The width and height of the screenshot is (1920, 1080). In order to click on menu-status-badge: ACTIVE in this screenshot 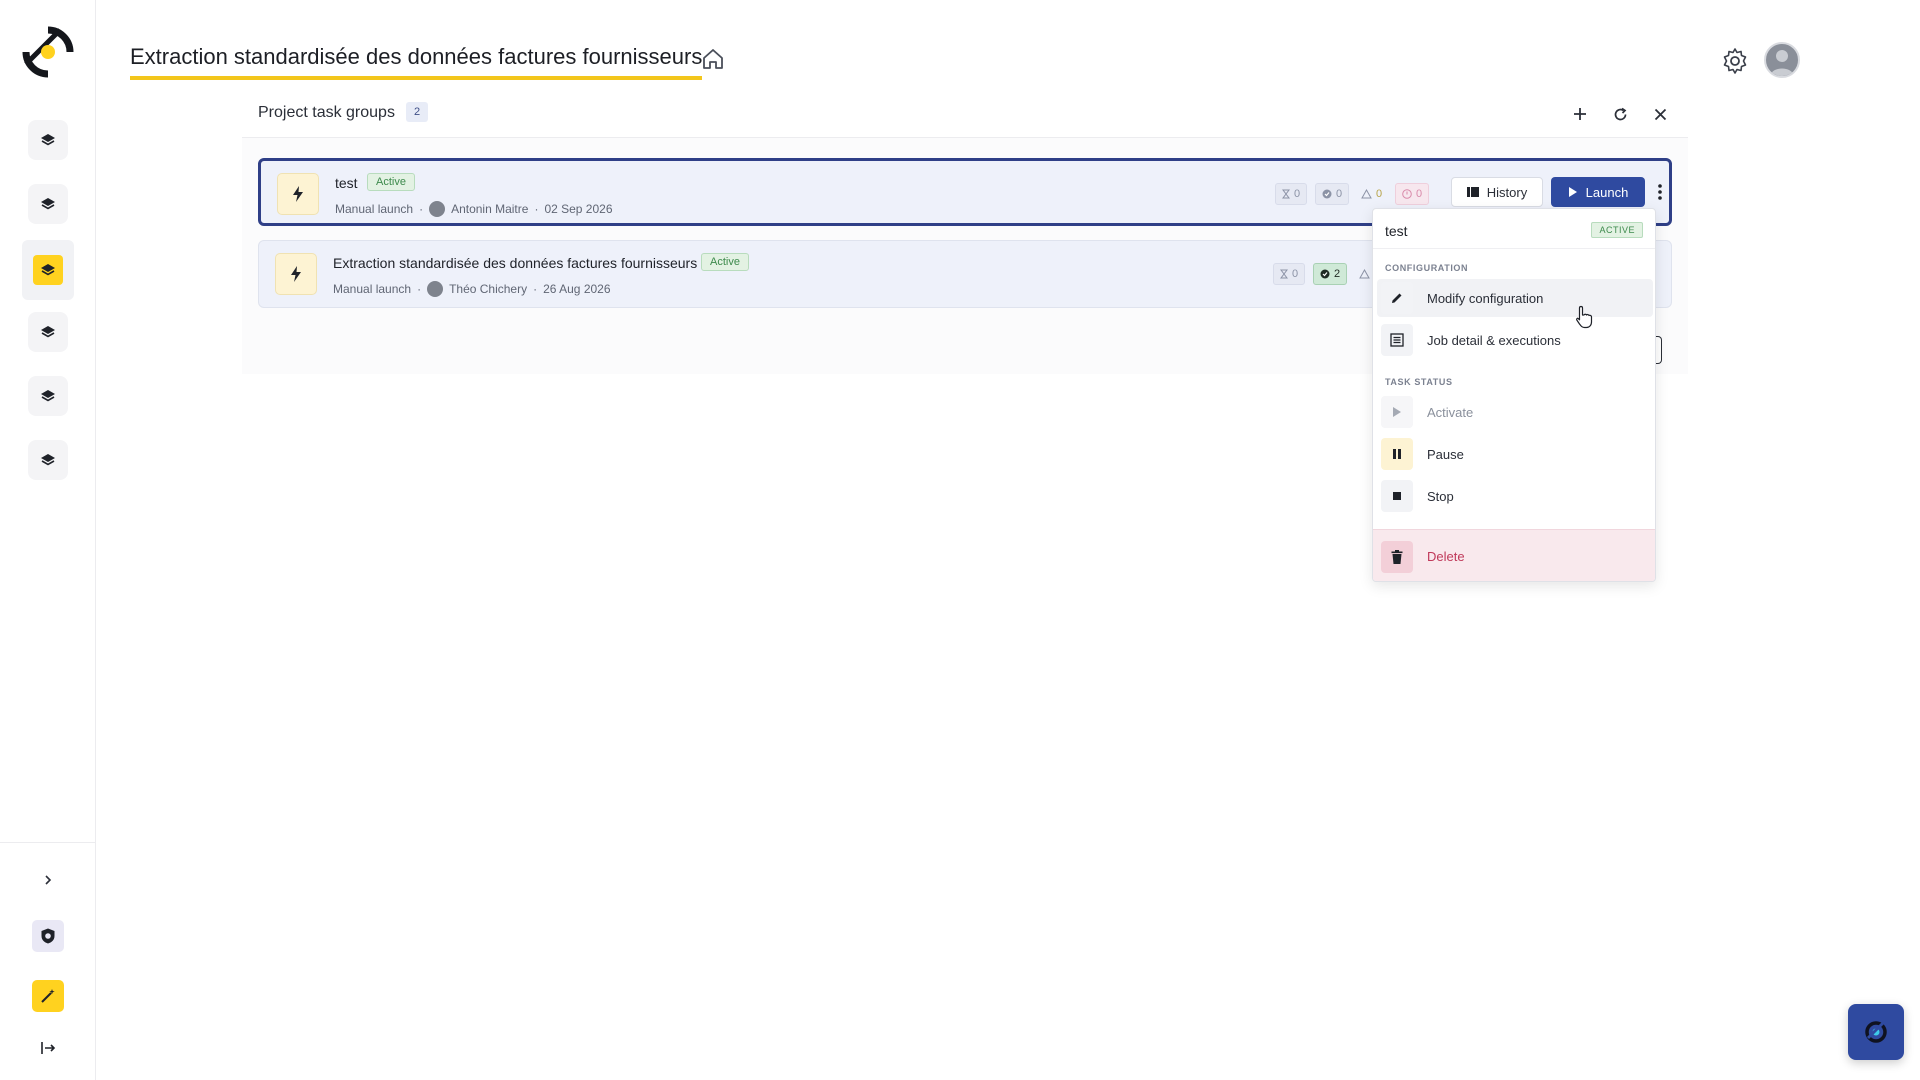, I will do `click(1617, 230)`.